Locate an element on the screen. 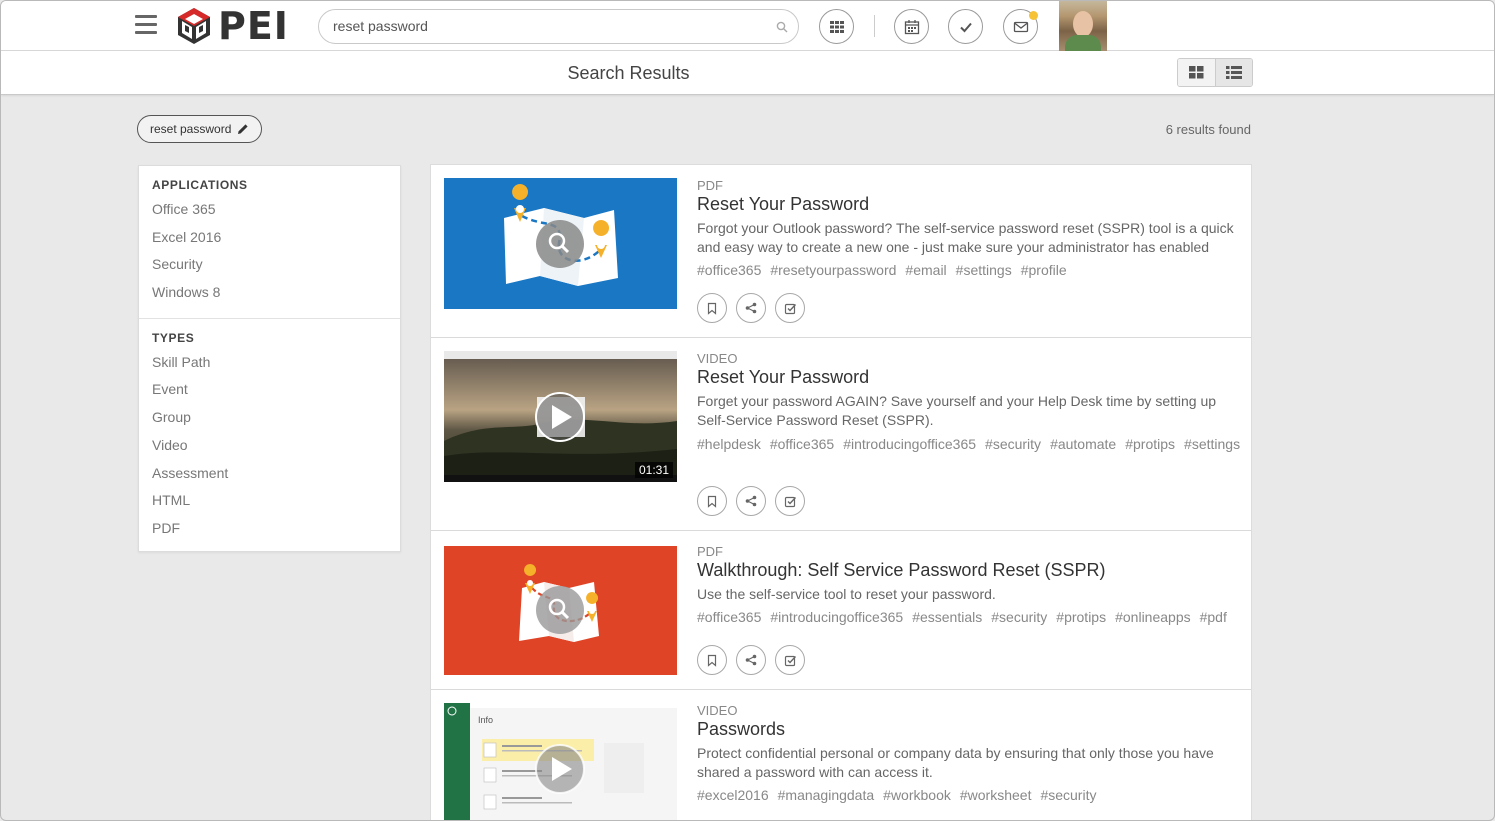  page-title: Search Results is located at coordinates (628, 73).